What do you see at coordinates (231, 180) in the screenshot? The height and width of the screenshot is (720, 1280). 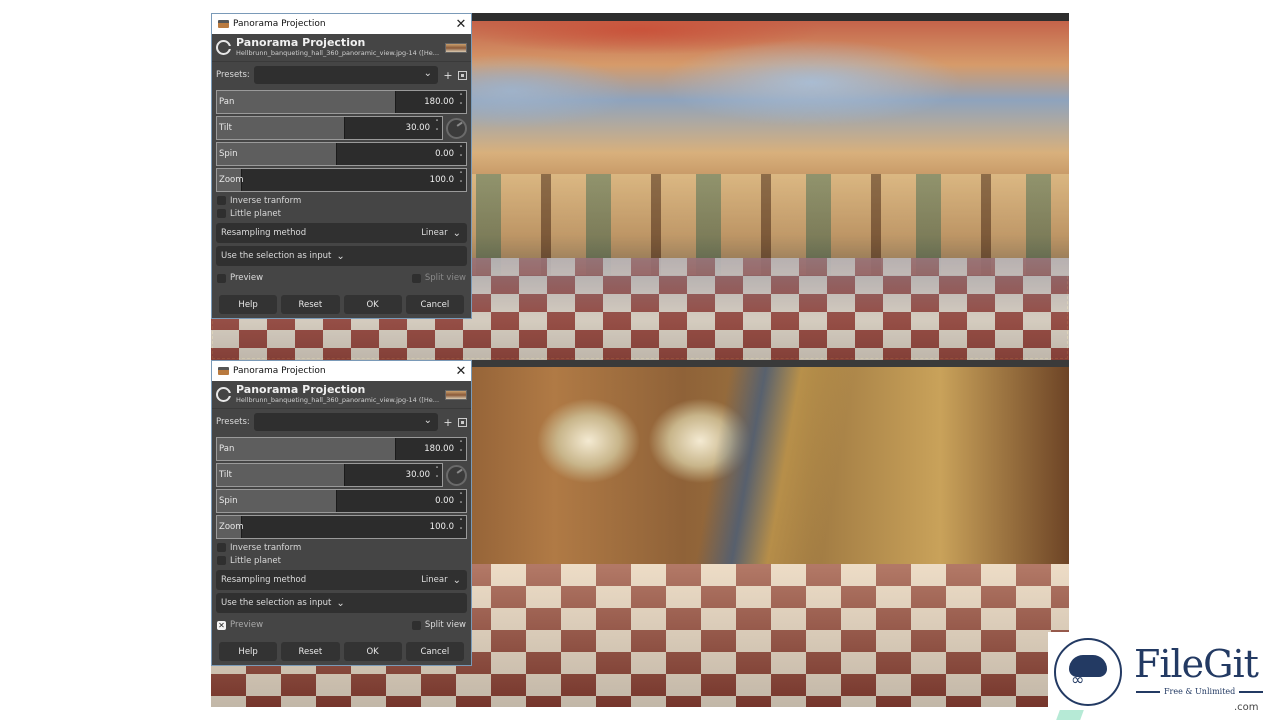 I see `zoom-label: Zoom` at bounding box center [231, 180].